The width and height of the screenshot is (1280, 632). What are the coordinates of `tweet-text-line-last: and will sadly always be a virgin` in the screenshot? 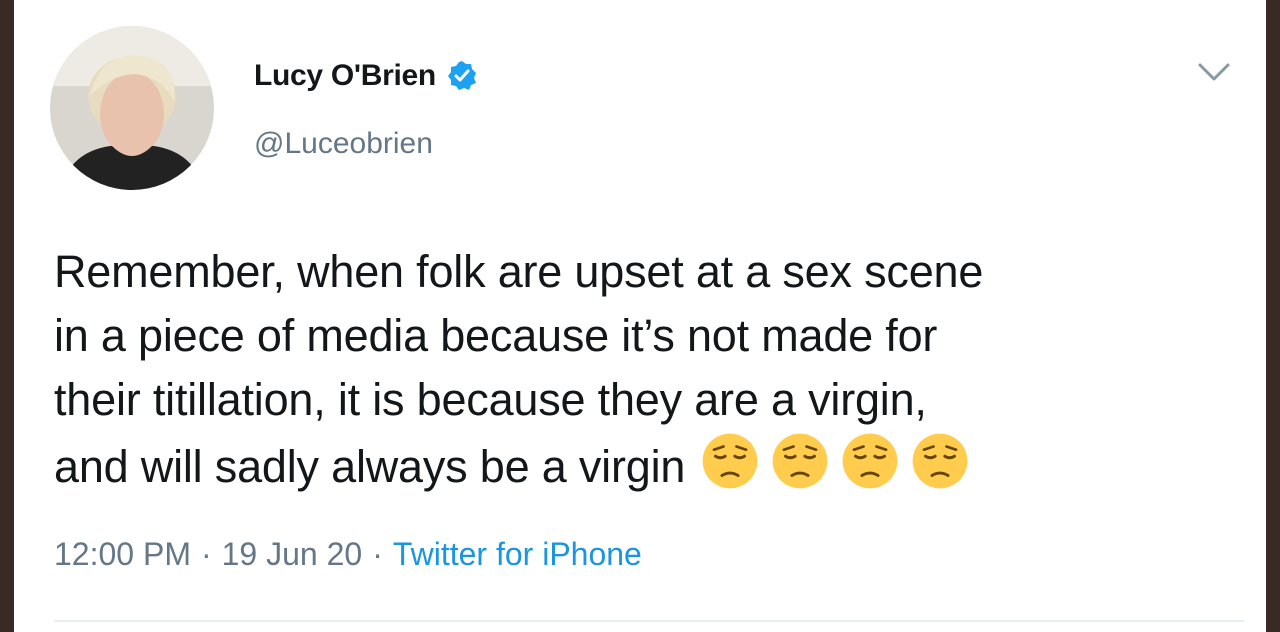 It's located at (649, 465).